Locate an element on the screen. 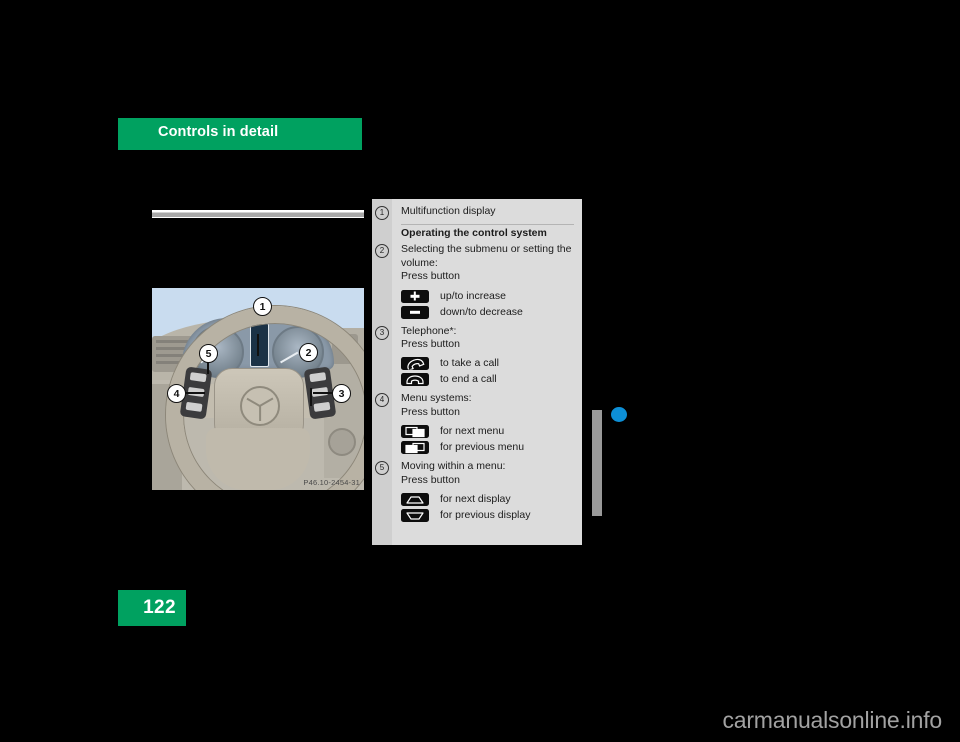 This screenshot has height=742, width=960. plus-button-icon is located at coordinates (415, 296).